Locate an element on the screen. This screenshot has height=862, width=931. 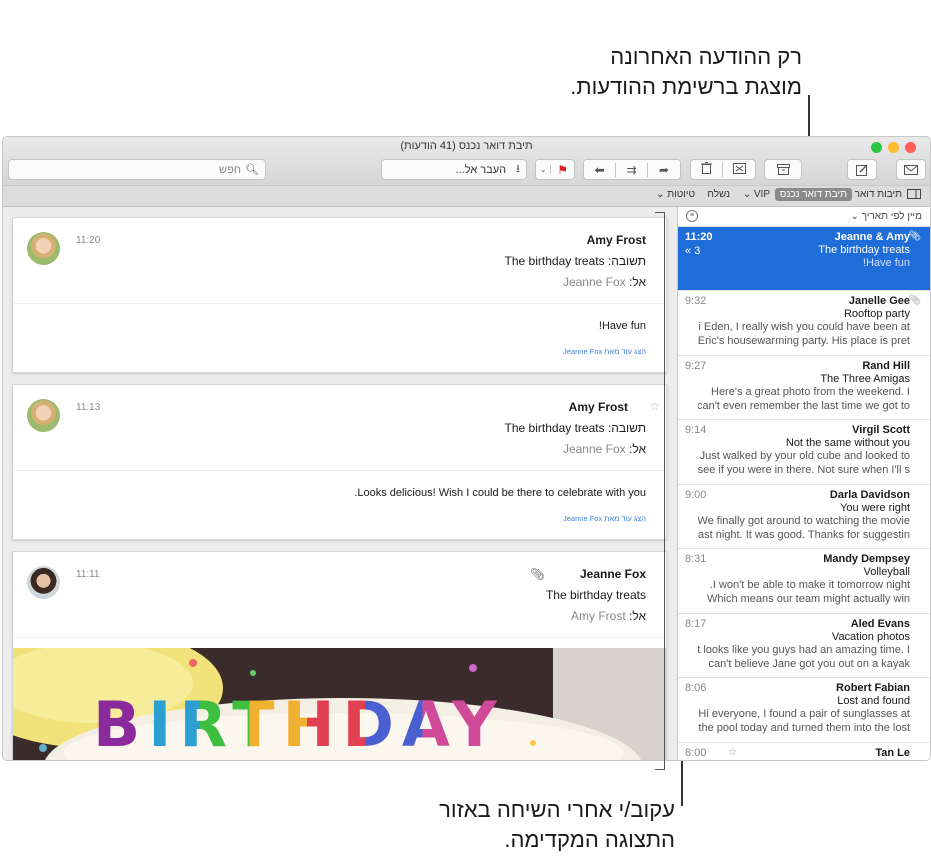
zoom-button is located at coordinates (876, 147).